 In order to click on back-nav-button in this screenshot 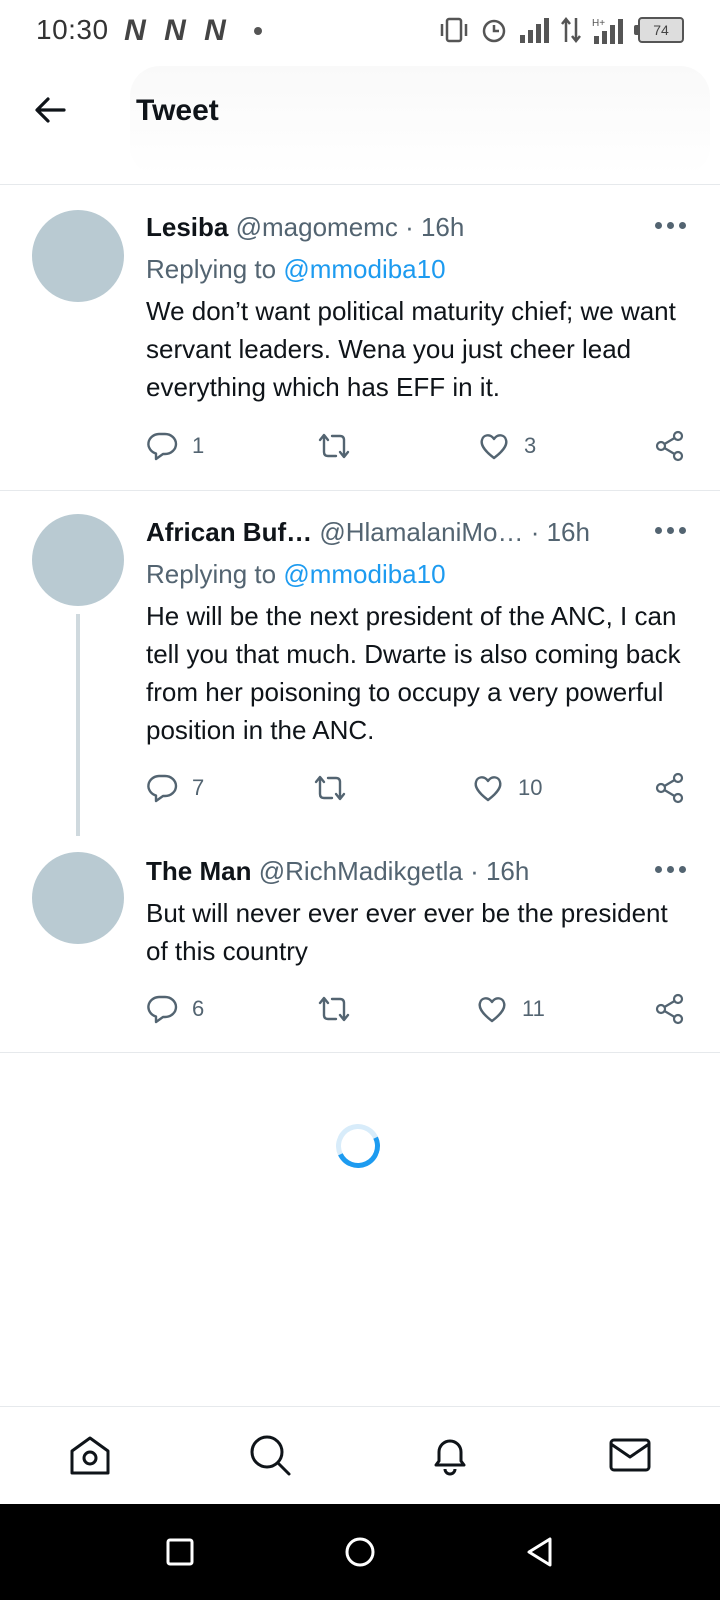, I will do `click(540, 1552)`.